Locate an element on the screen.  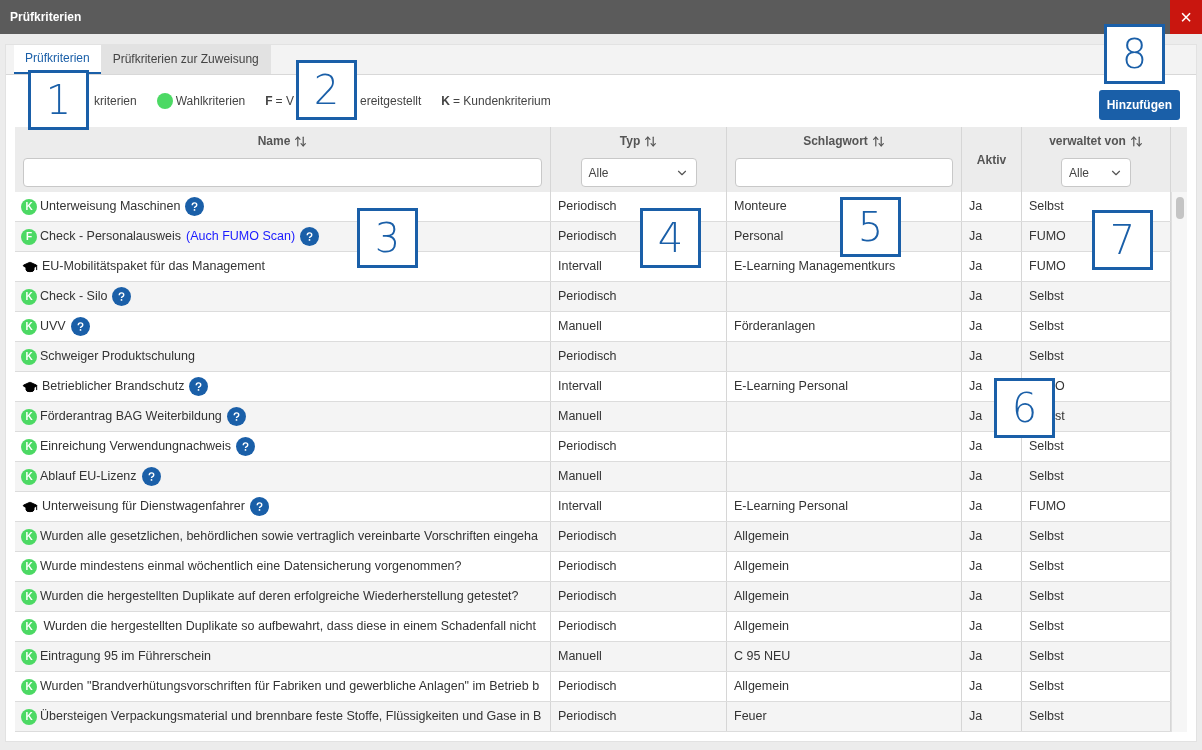
table-cell-text: E-Learning Personal is located at coordinates (791, 387).